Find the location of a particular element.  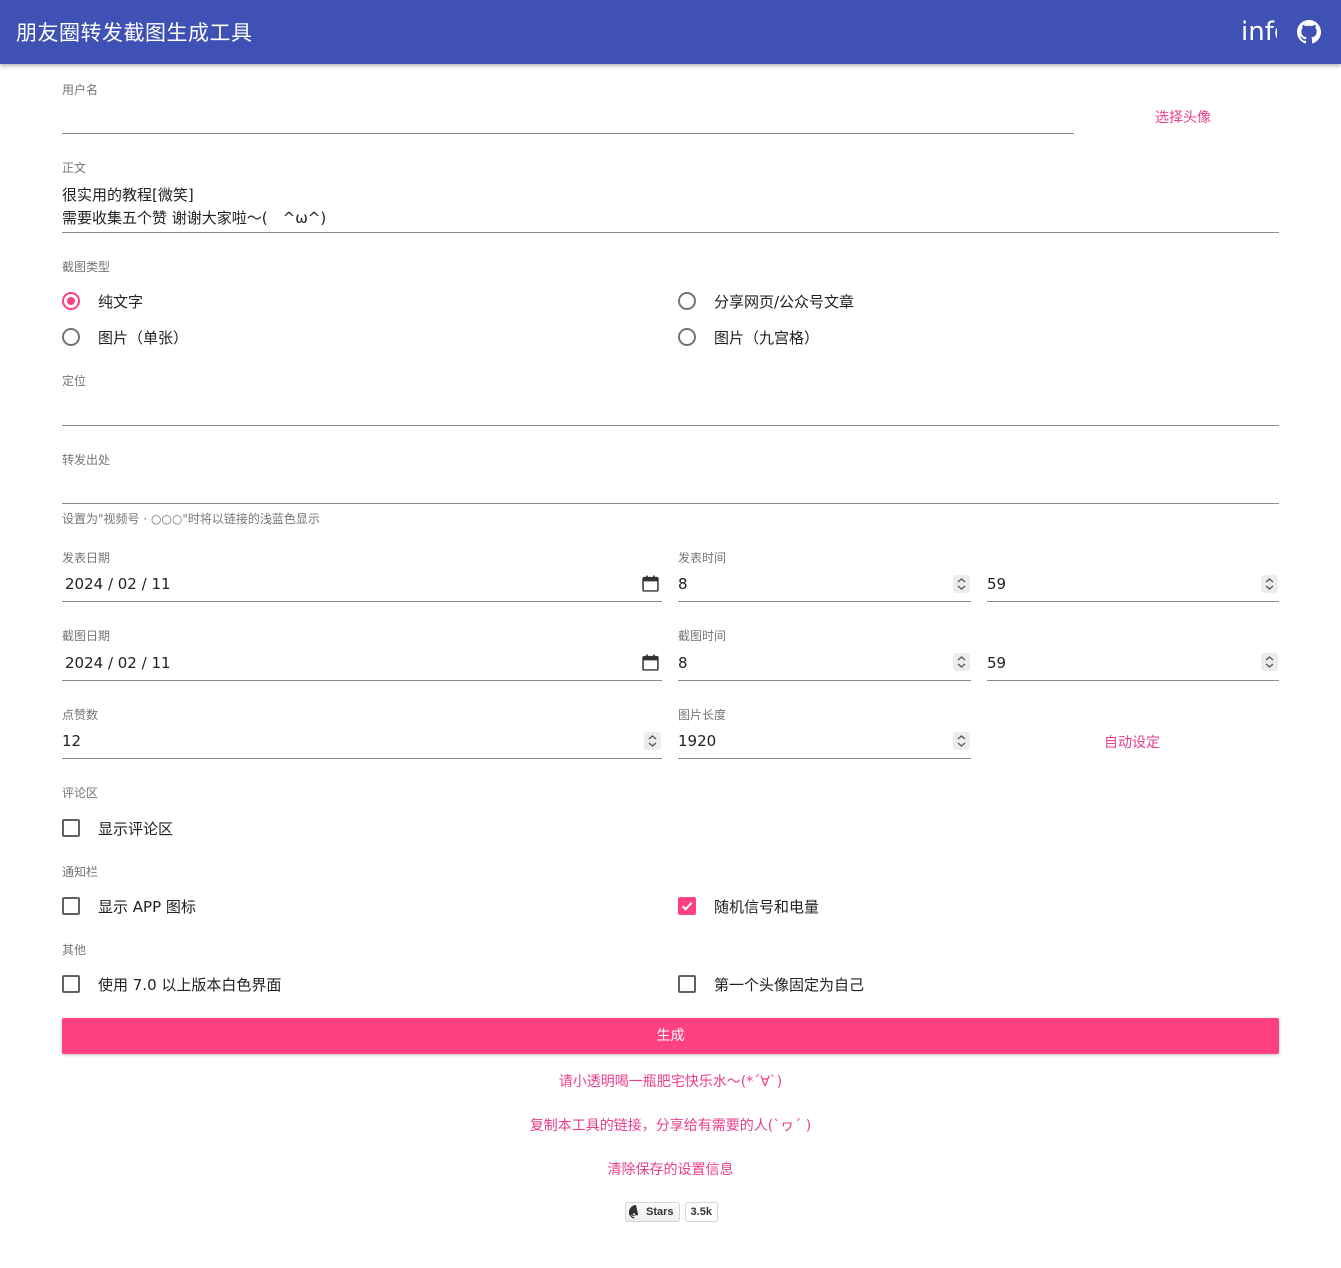

location-label: 定位 is located at coordinates (74, 381).